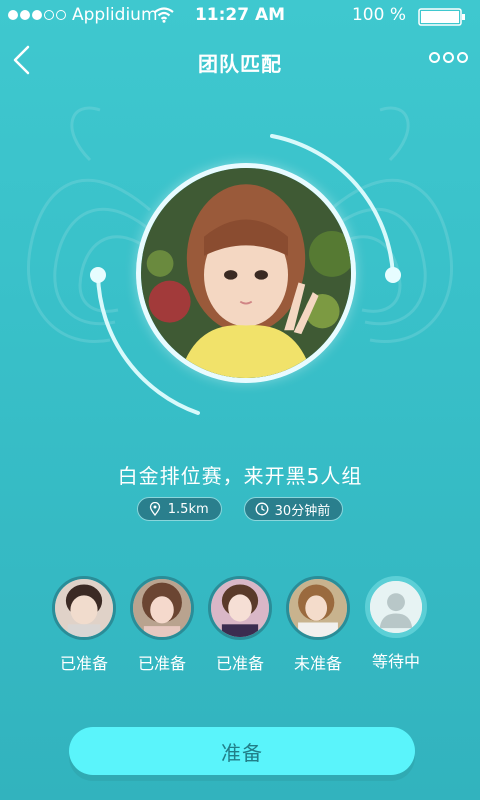 This screenshot has height=800, width=480. I want to click on status-time: 11:27 AM, so click(240, 15).